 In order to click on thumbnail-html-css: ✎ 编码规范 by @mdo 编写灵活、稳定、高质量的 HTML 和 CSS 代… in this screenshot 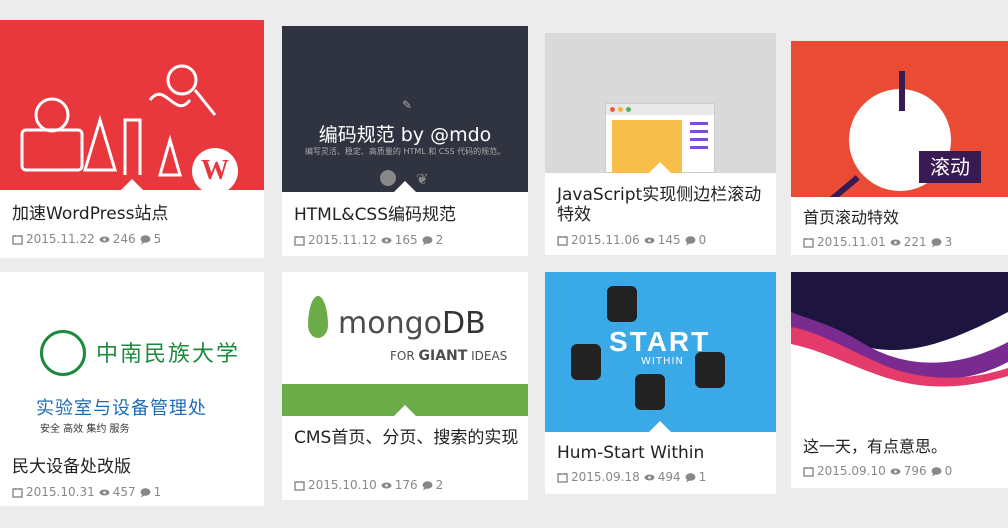, I will do `click(405, 109)`.